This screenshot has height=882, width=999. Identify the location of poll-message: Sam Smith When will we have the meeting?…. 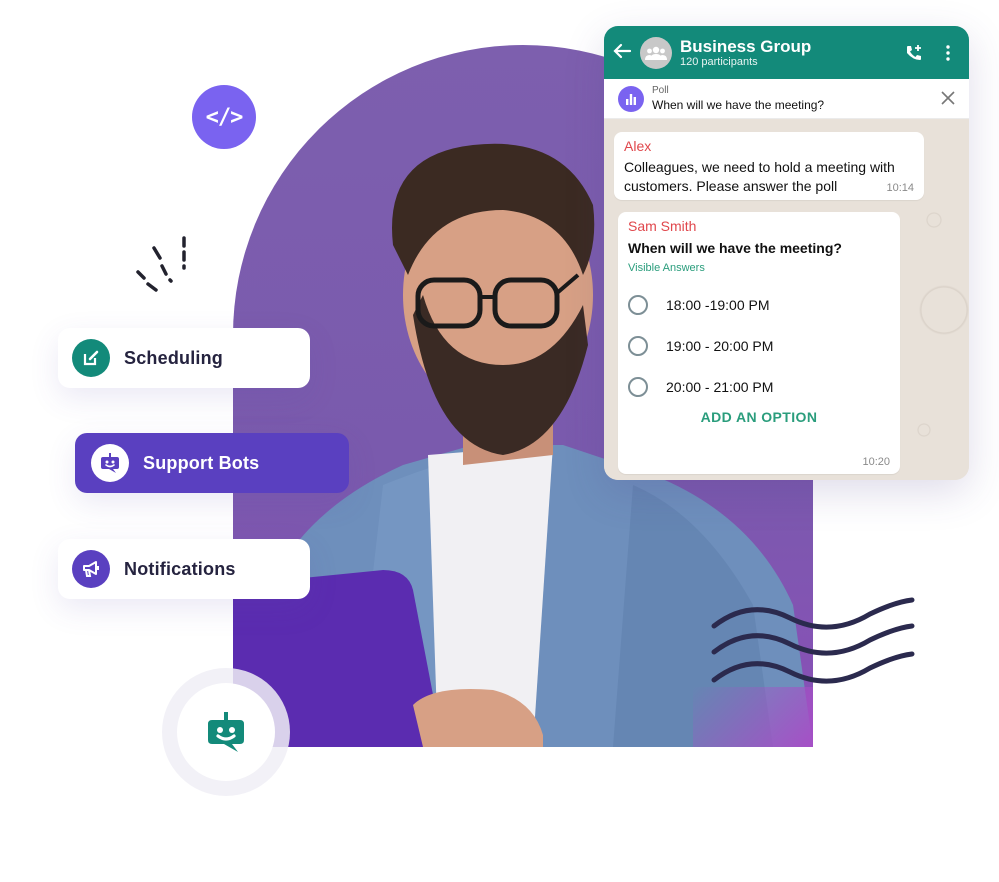
(759, 343).